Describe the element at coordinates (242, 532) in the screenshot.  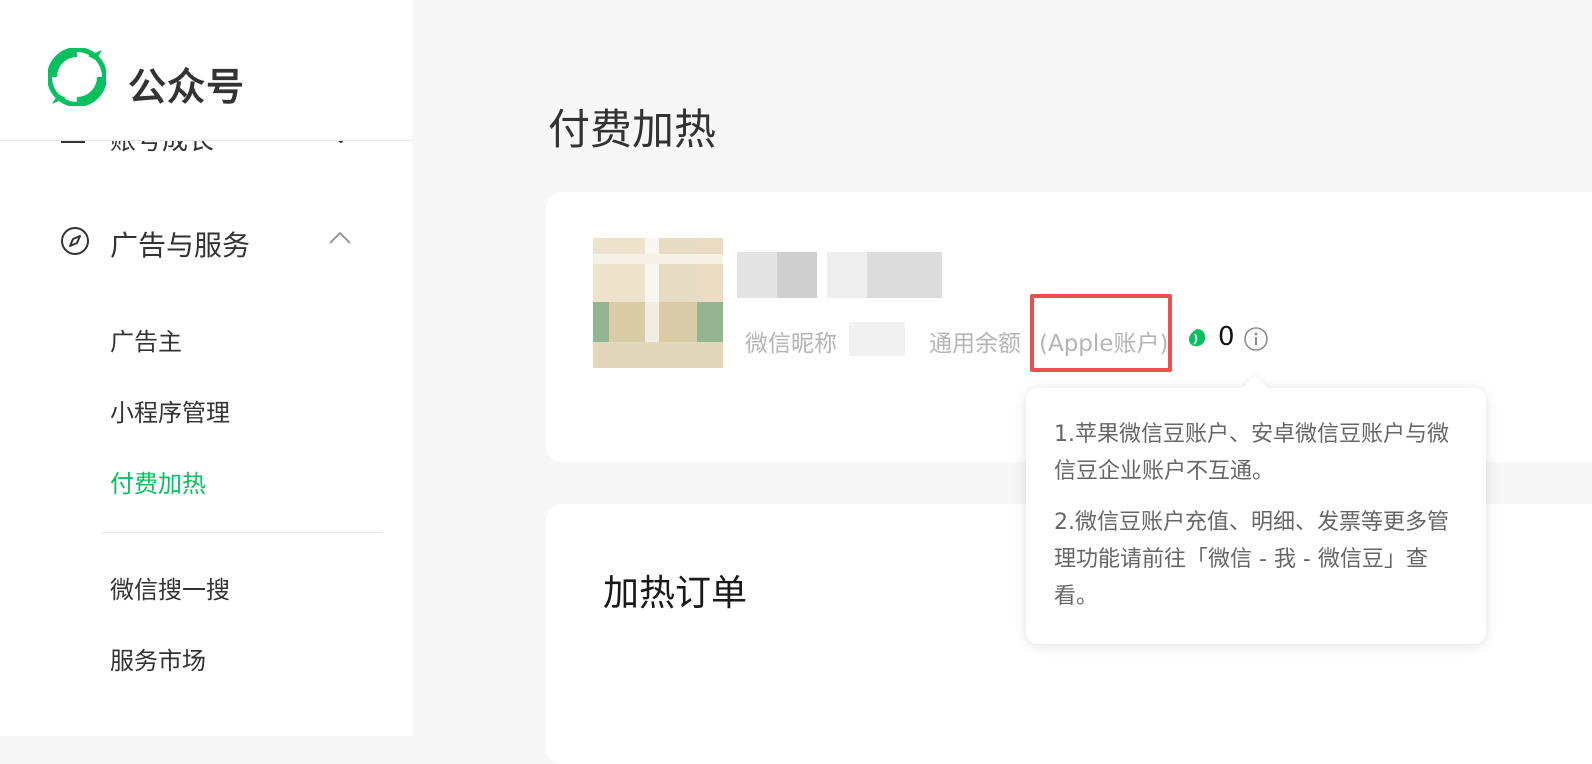
I see `sidebar-divider` at that location.